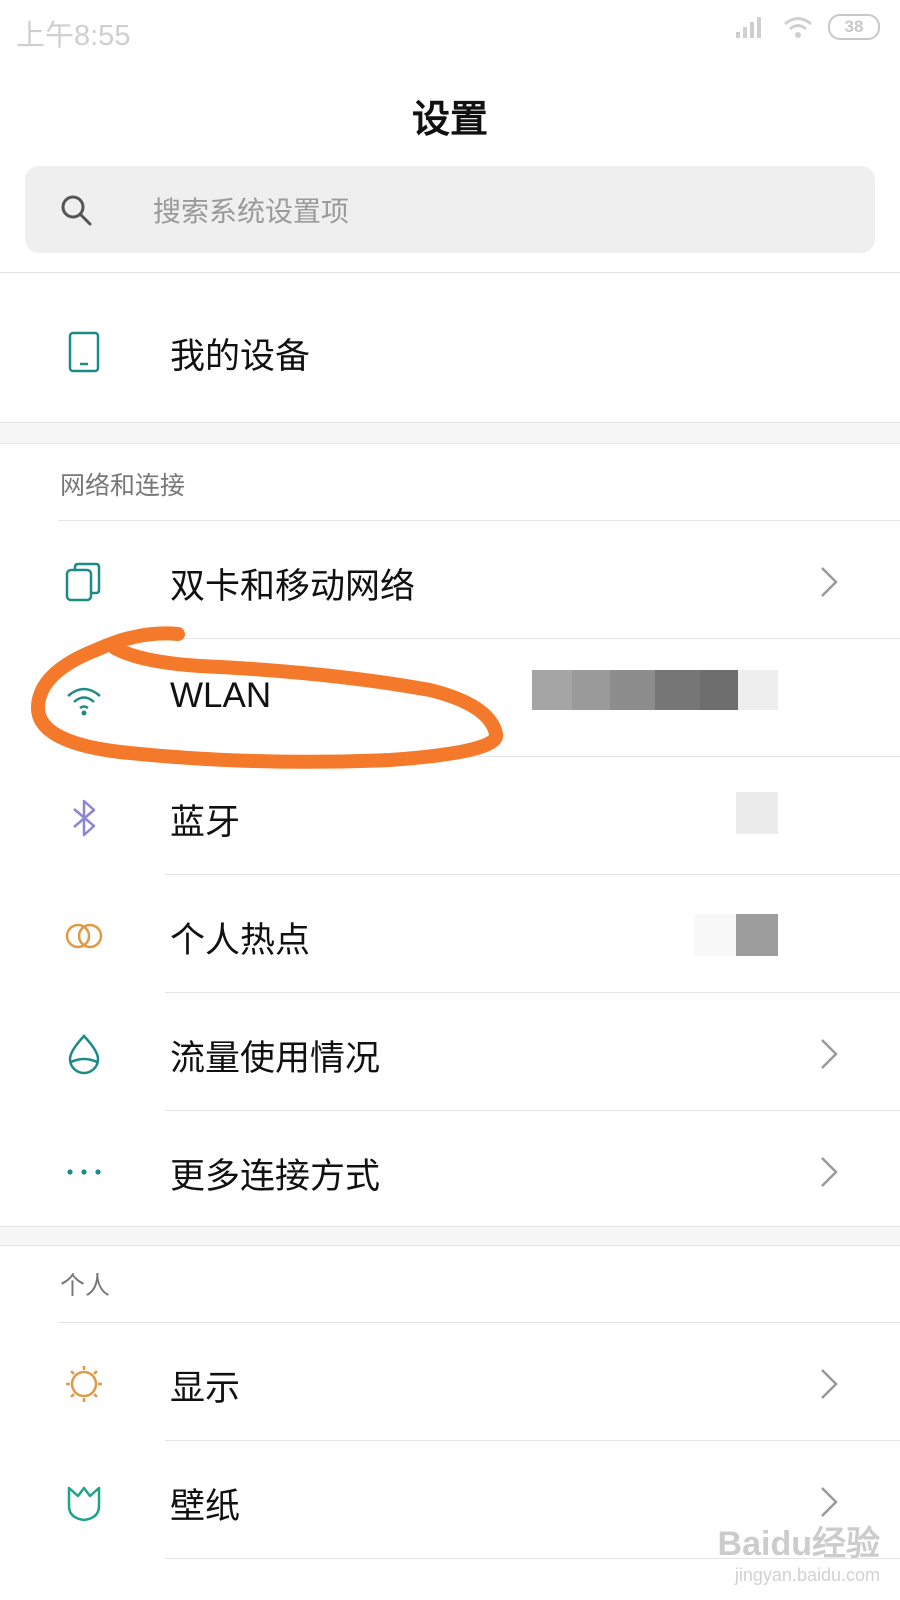 This screenshot has height=1600, width=900. What do you see at coordinates (450, 351) in the screenshot?
I see `my-device-item: 我的设备` at bounding box center [450, 351].